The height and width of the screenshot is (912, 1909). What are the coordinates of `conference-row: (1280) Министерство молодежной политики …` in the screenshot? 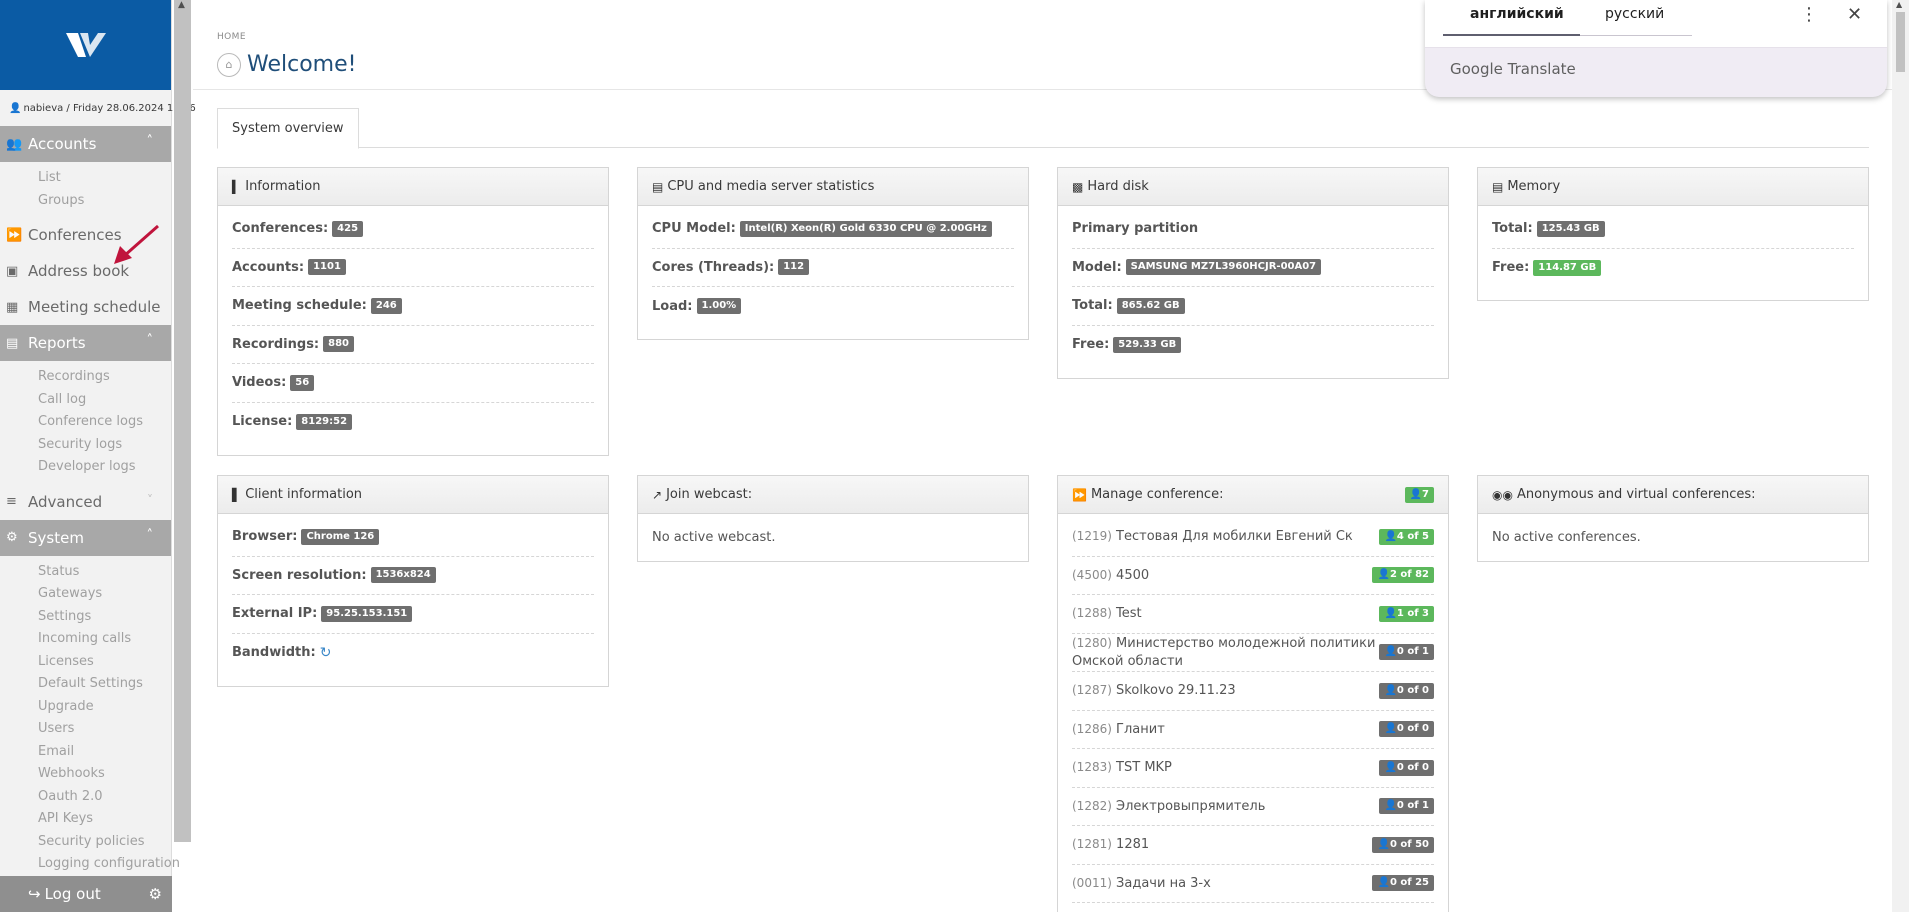 It's located at (1253, 653).